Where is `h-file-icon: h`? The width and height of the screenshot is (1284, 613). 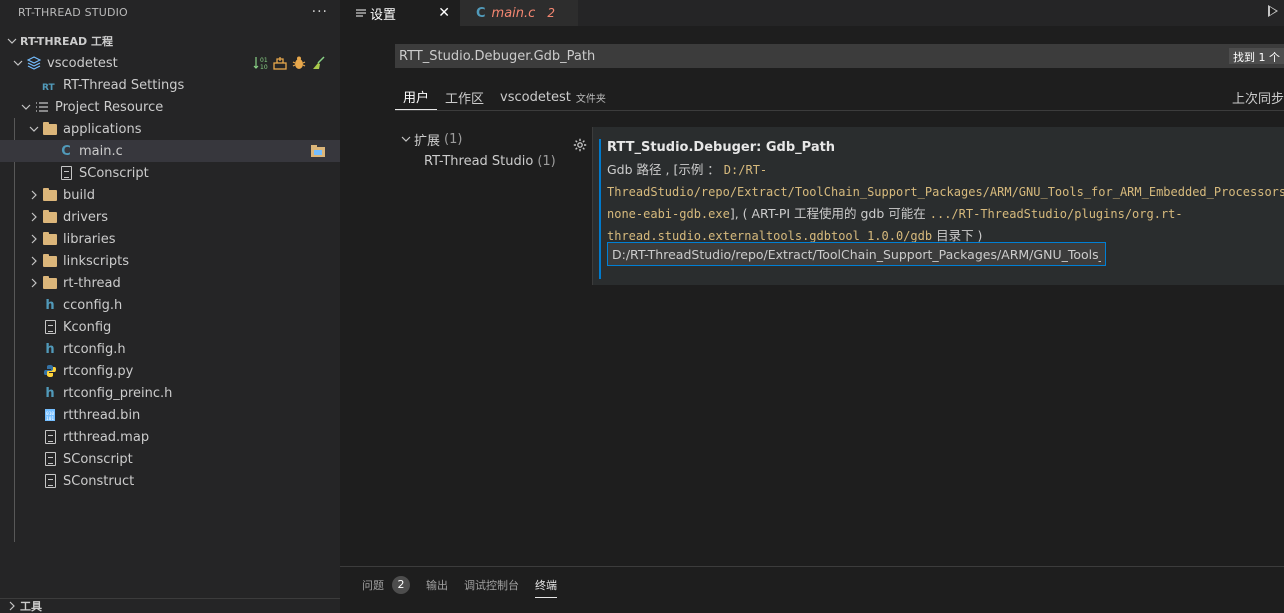 h-file-icon: h is located at coordinates (50, 305).